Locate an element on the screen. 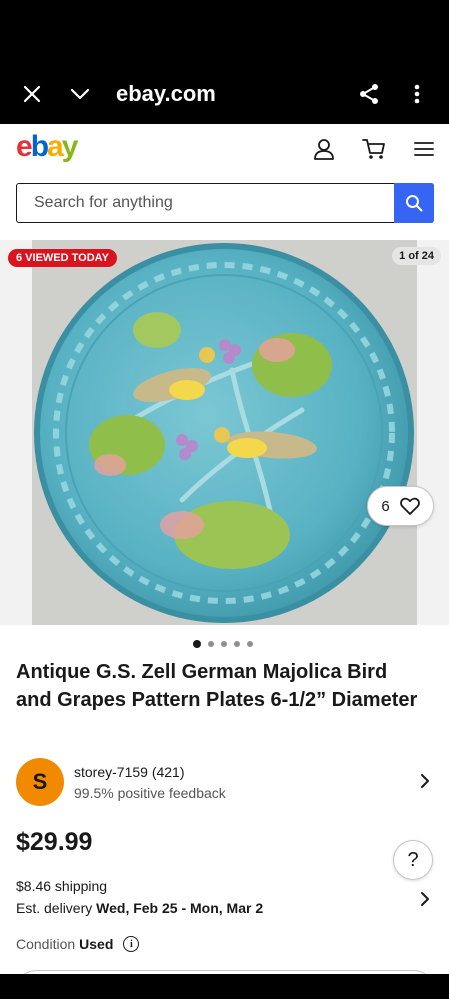  estimated-delivery: Est. delivery Wed, Feb 25 - Mon, Mar 2 is located at coordinates (139, 908).